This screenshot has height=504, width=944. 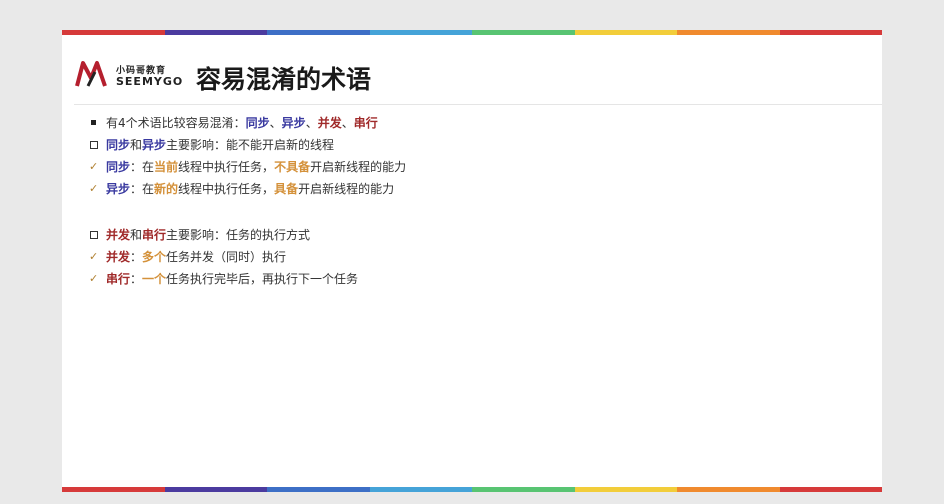 I want to click on bullet-line: 同步和异步主要影响：能不能开启新的线程, so click(x=478, y=145).